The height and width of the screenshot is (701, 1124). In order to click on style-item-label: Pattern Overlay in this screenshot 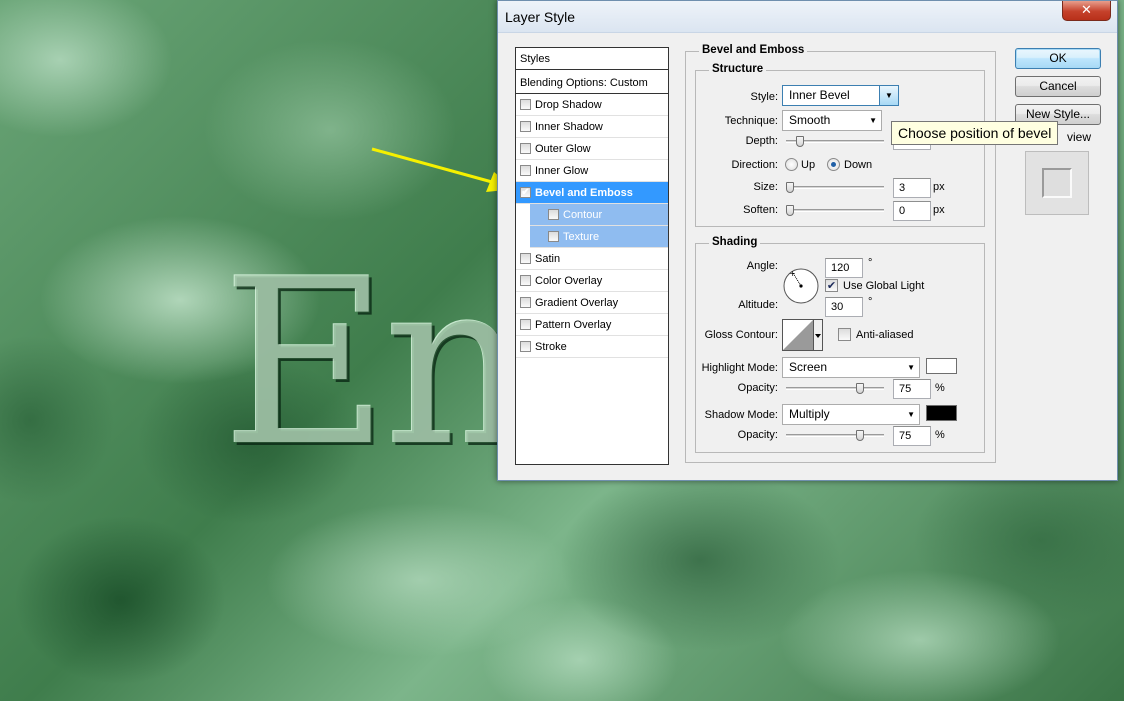, I will do `click(573, 325)`.